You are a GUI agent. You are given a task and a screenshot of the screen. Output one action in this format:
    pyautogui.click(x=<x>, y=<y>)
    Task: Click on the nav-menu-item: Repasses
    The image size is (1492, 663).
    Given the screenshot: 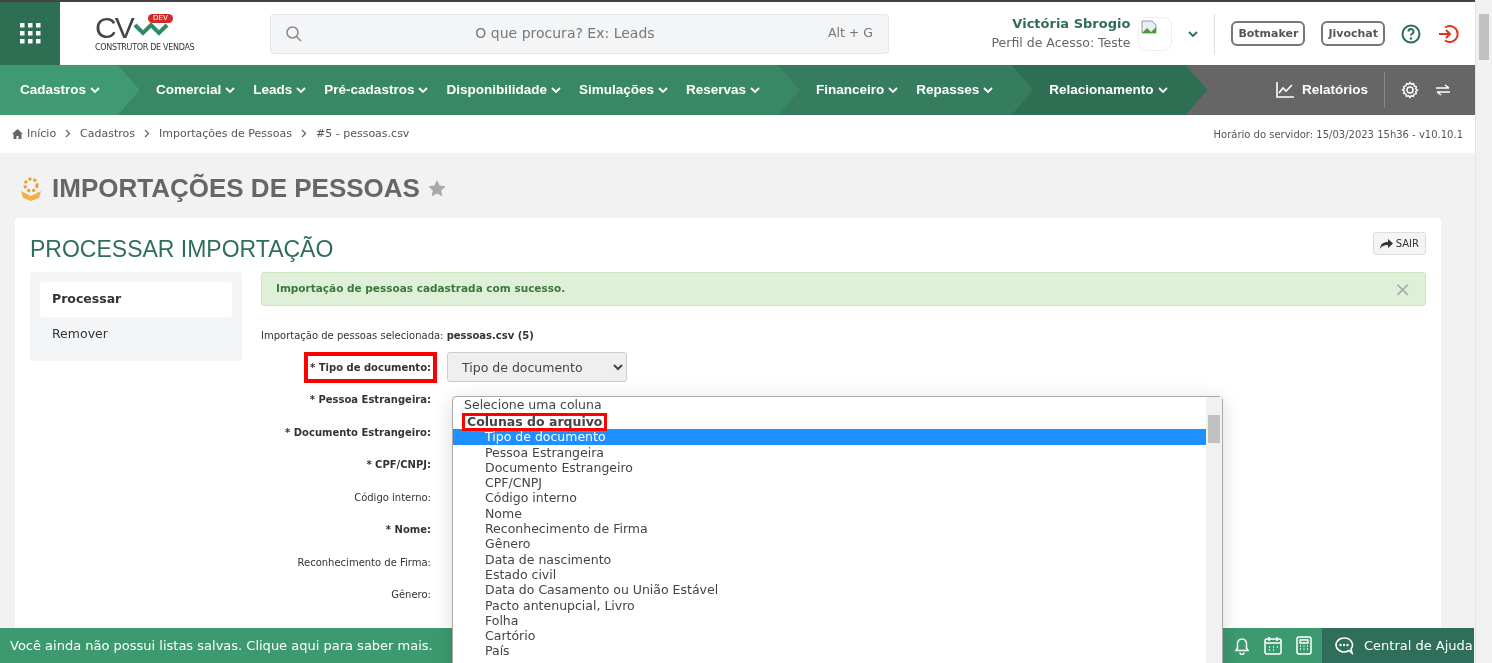 What is the action you would take?
    pyautogui.click(x=955, y=90)
    